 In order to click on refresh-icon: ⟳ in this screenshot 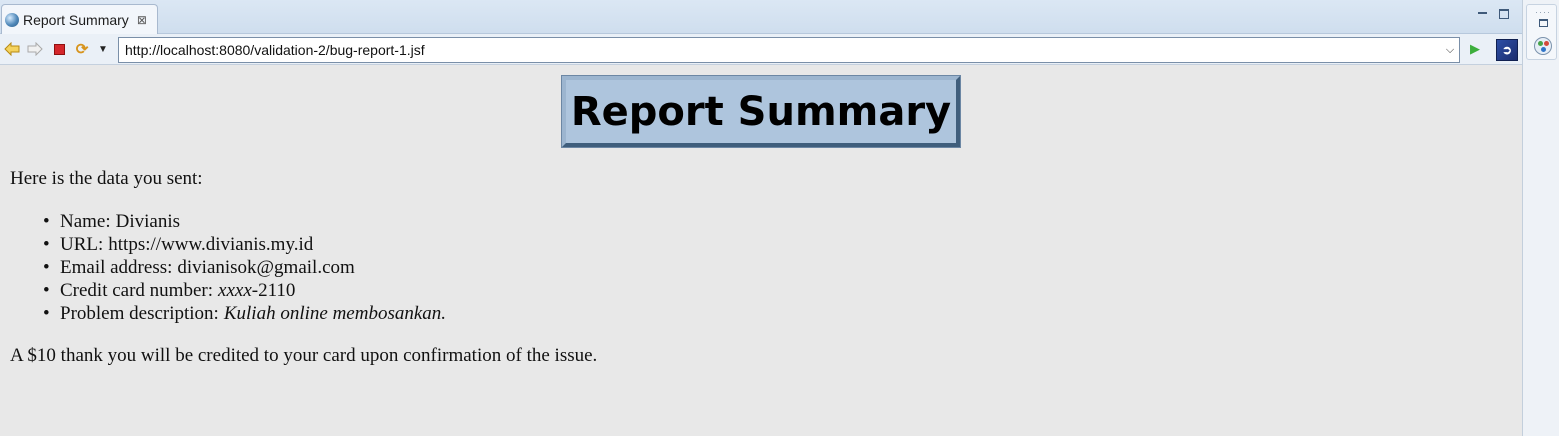, I will do `click(82, 49)`.